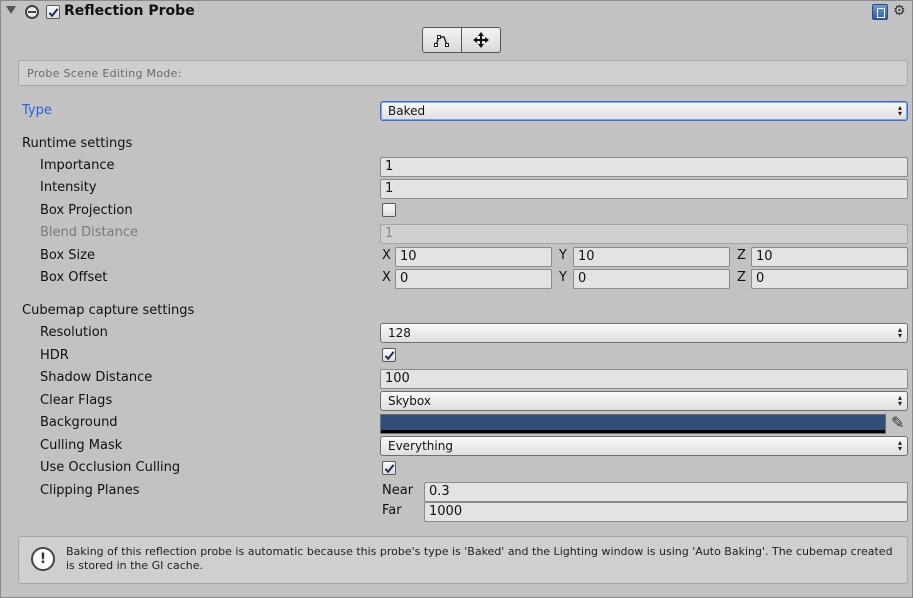 The image size is (913, 598). Describe the element at coordinates (407, 111) in the screenshot. I see `type-dropdown-value: Baked` at that location.